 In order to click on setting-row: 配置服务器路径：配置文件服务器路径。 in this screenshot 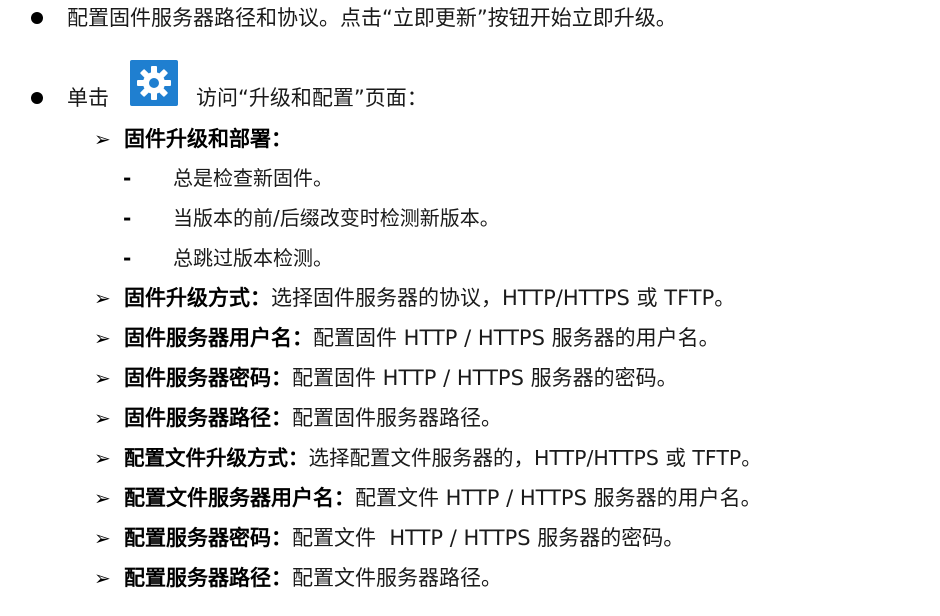, I will do `click(313, 578)`.